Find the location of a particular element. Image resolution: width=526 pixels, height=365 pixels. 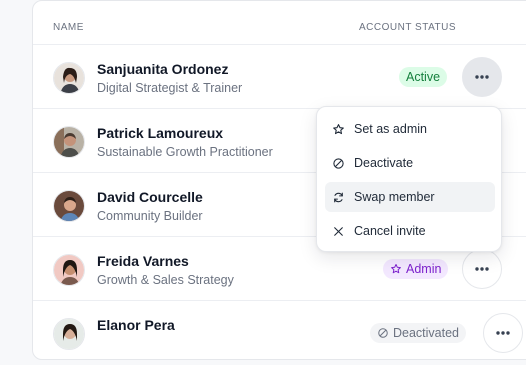

status-label: Active is located at coordinates (423, 77).